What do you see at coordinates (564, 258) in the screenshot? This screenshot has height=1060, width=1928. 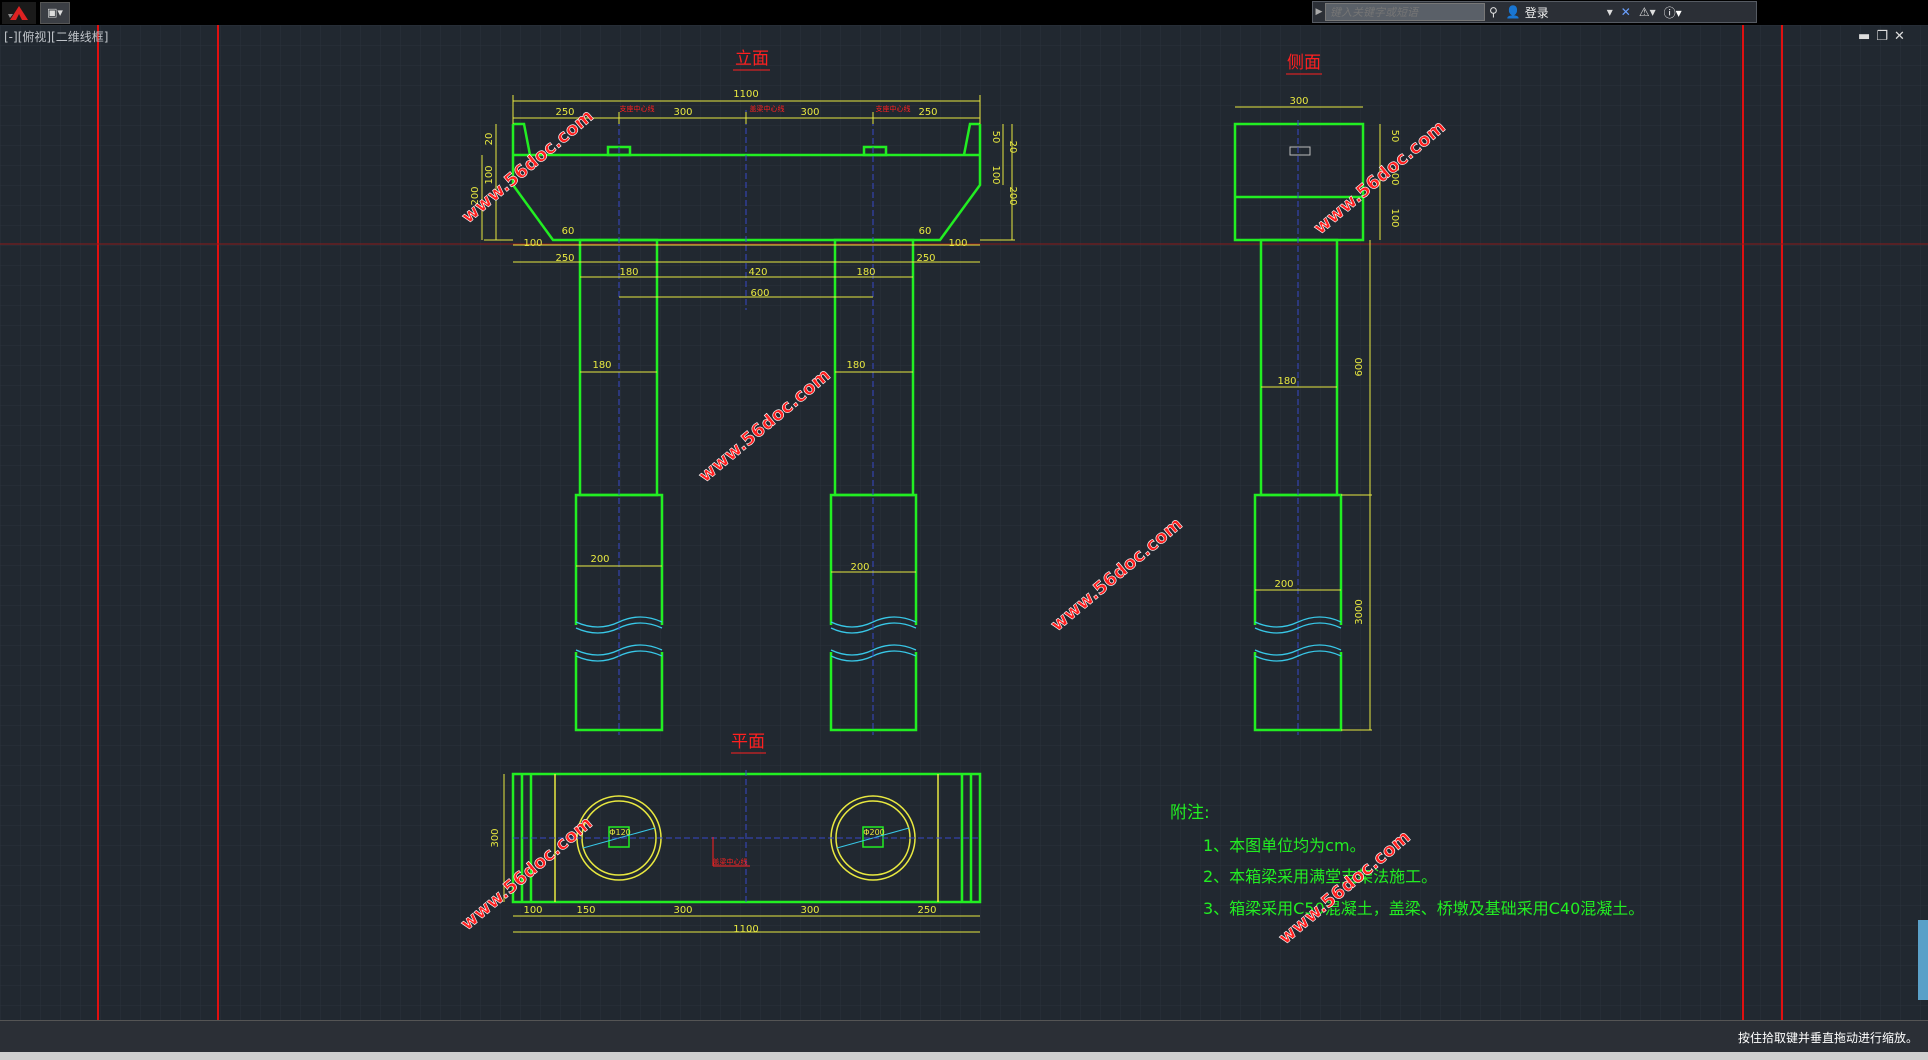 I see `dim-250-lower-left: 250` at bounding box center [564, 258].